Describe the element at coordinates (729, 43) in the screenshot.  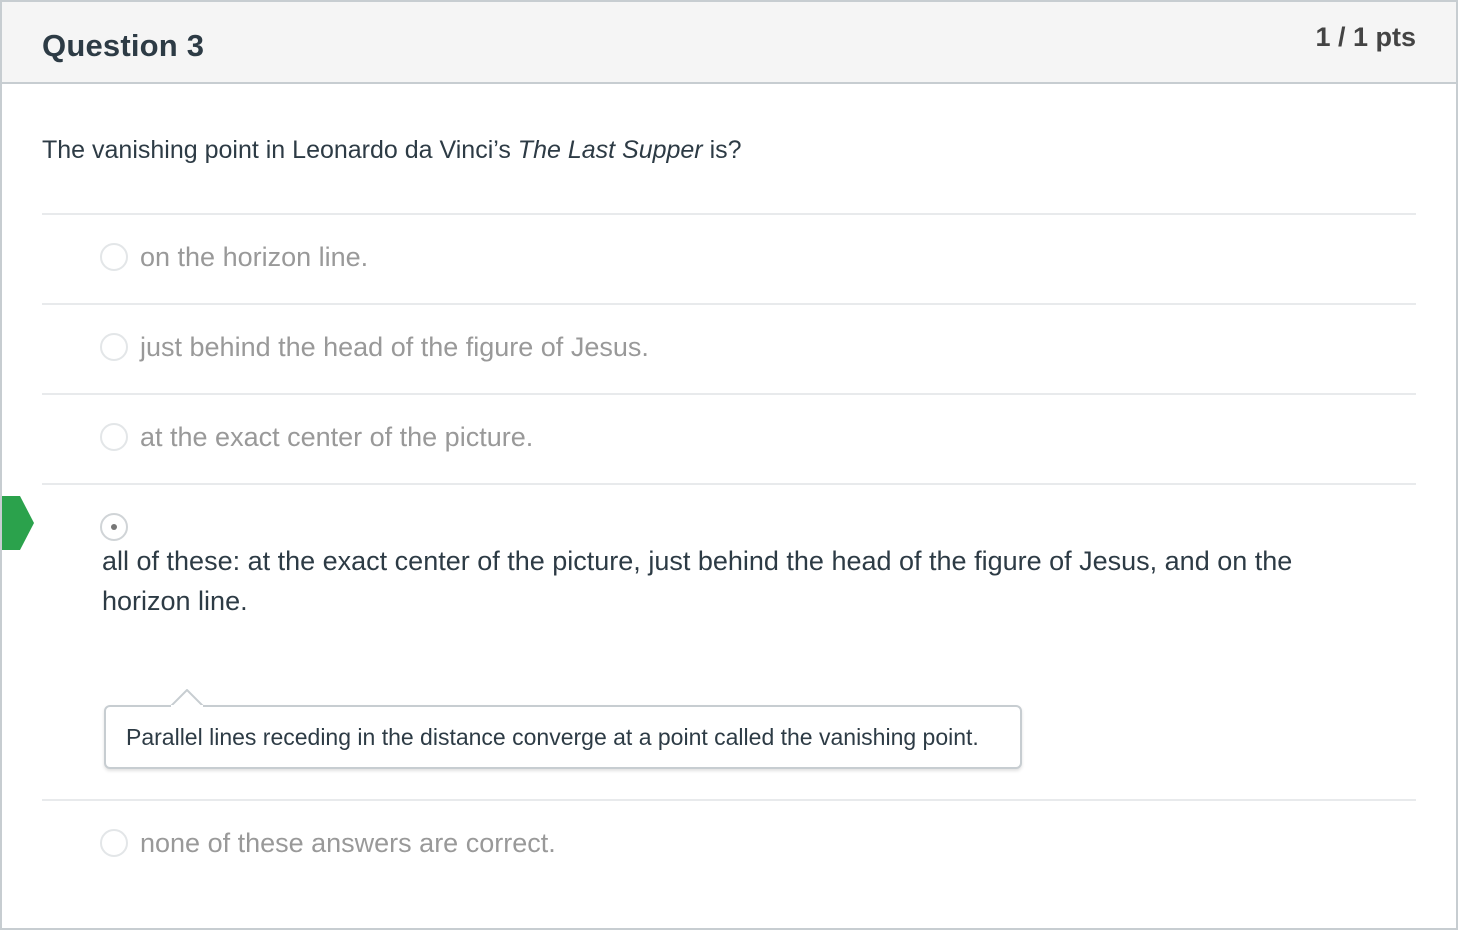
I see `question-header: Question 3 1 / 1 pts` at that location.